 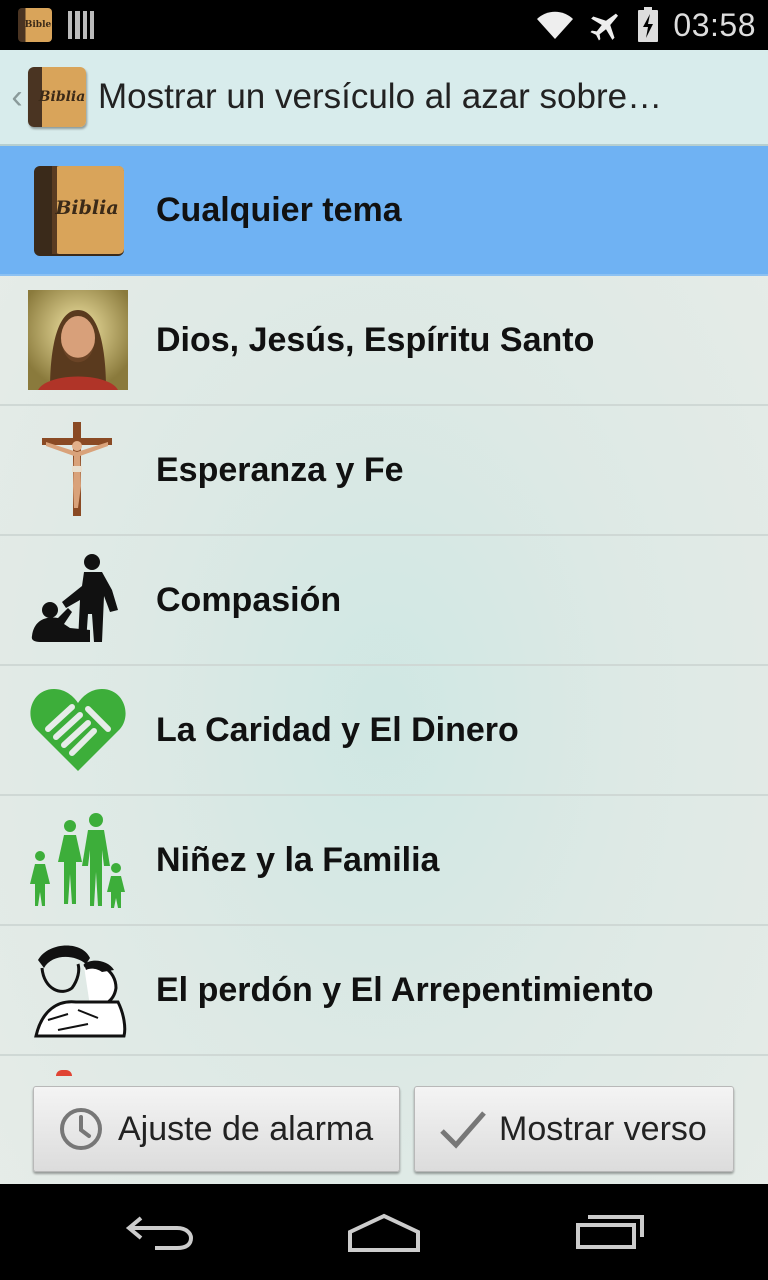 I want to click on crucifix-icon, so click(x=78, y=470).